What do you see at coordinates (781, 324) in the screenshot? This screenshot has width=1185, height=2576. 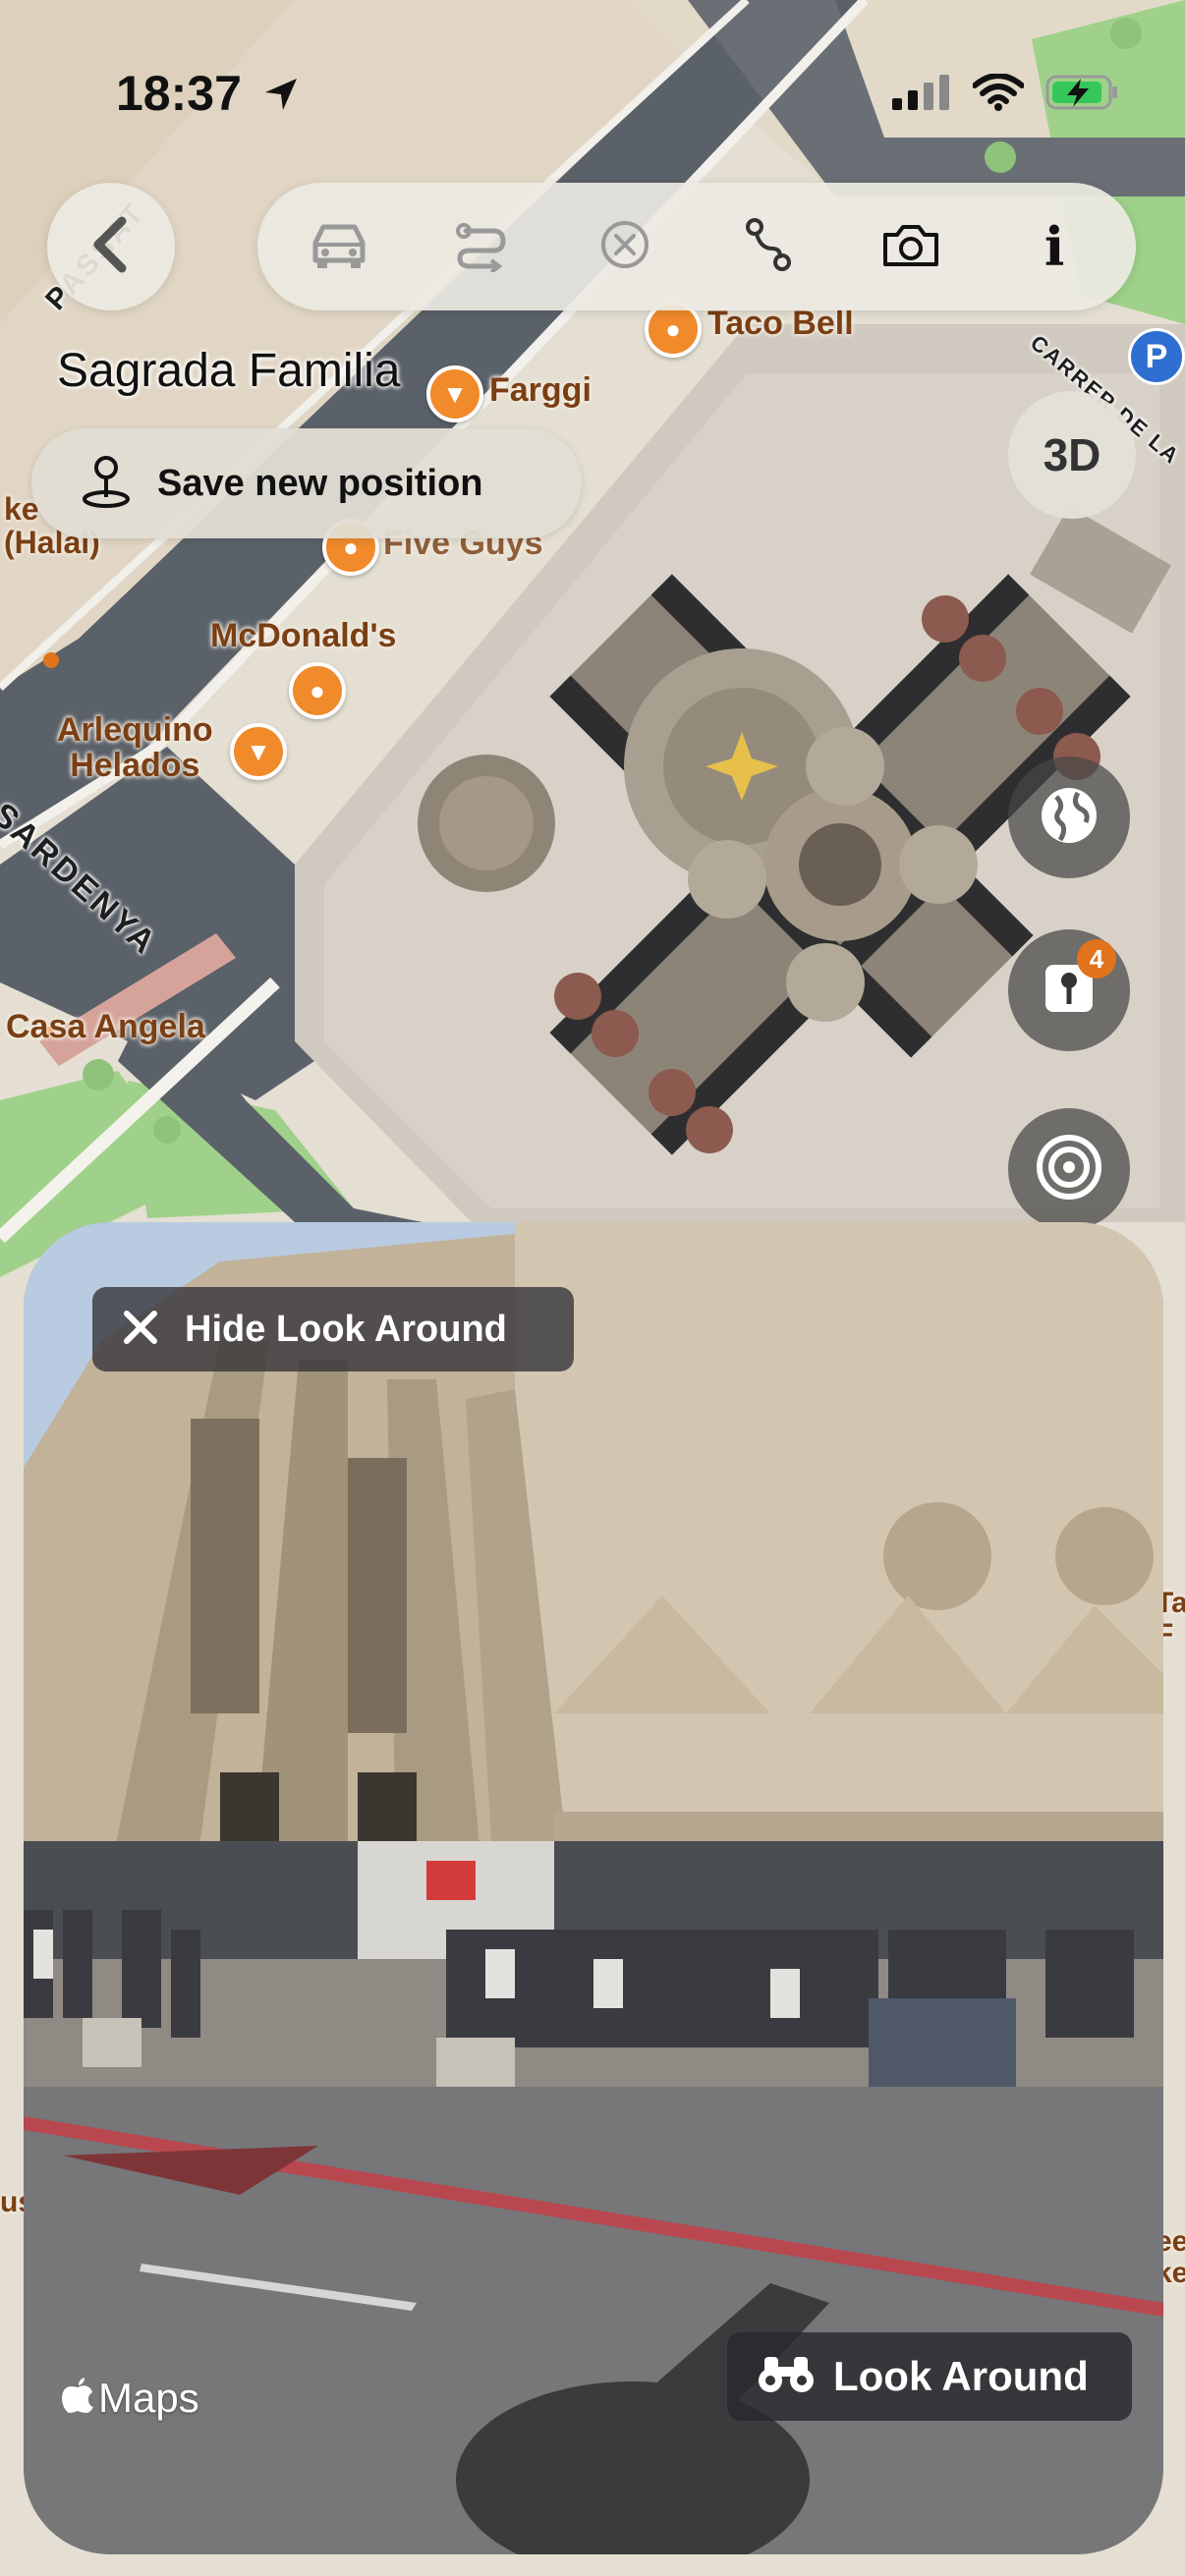 I see `poi-label-taco-bell: Taco Bell` at bounding box center [781, 324].